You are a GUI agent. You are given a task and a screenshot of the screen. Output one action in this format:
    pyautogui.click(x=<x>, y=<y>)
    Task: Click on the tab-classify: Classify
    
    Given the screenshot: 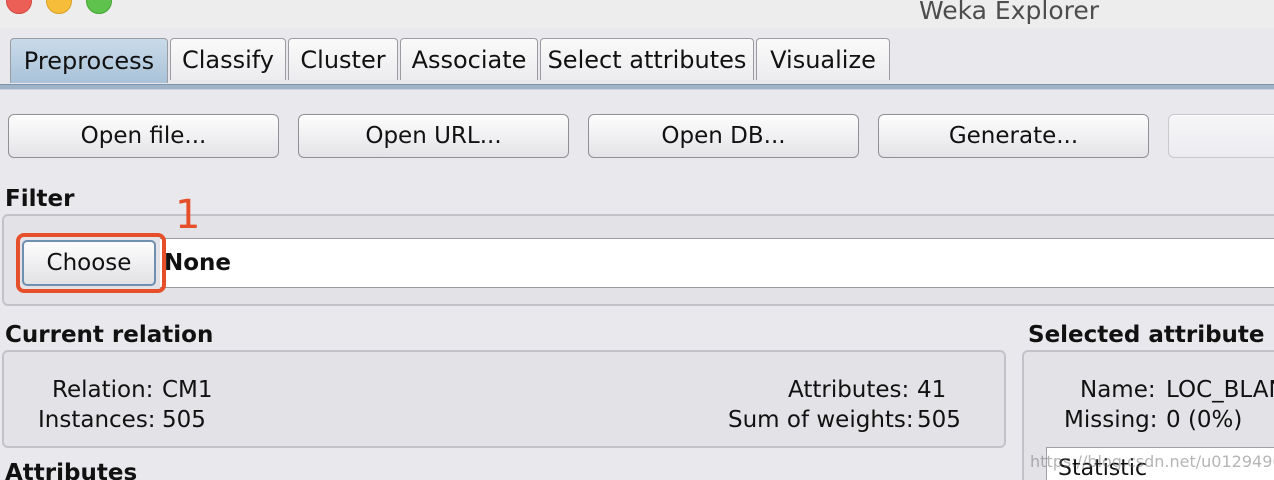 What is the action you would take?
    pyautogui.click(x=228, y=59)
    